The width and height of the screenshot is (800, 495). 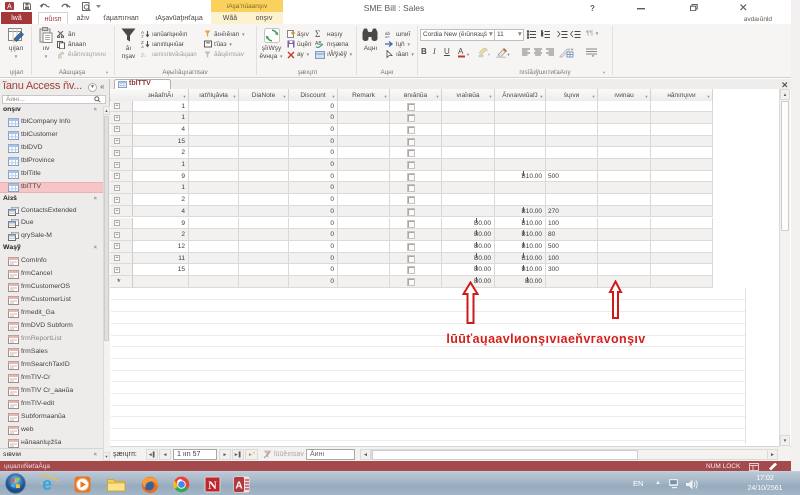 I want to click on svg-text: 2↓, so click(x=143, y=56).